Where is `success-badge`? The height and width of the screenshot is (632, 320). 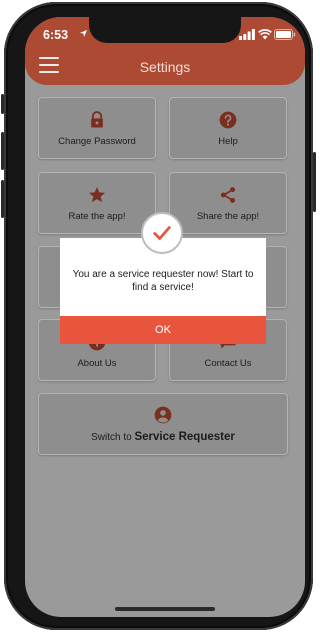
success-badge is located at coordinates (162, 233).